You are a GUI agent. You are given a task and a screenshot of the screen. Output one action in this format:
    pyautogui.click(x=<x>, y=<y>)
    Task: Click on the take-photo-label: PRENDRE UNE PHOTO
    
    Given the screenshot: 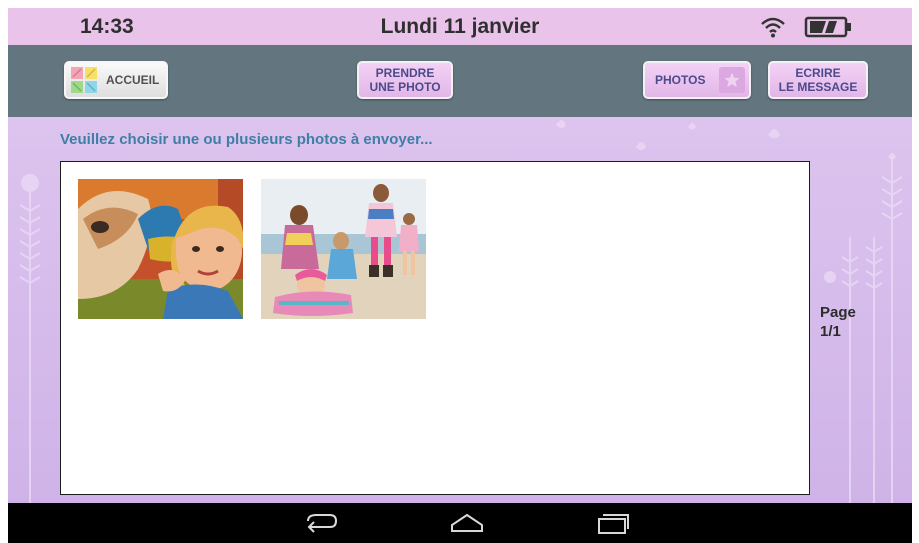 What is the action you would take?
    pyautogui.click(x=404, y=80)
    